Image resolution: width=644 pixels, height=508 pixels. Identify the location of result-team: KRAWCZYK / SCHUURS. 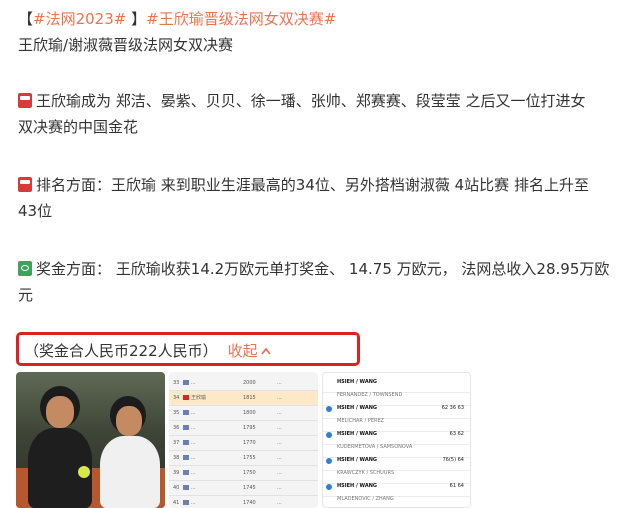
(366, 473).